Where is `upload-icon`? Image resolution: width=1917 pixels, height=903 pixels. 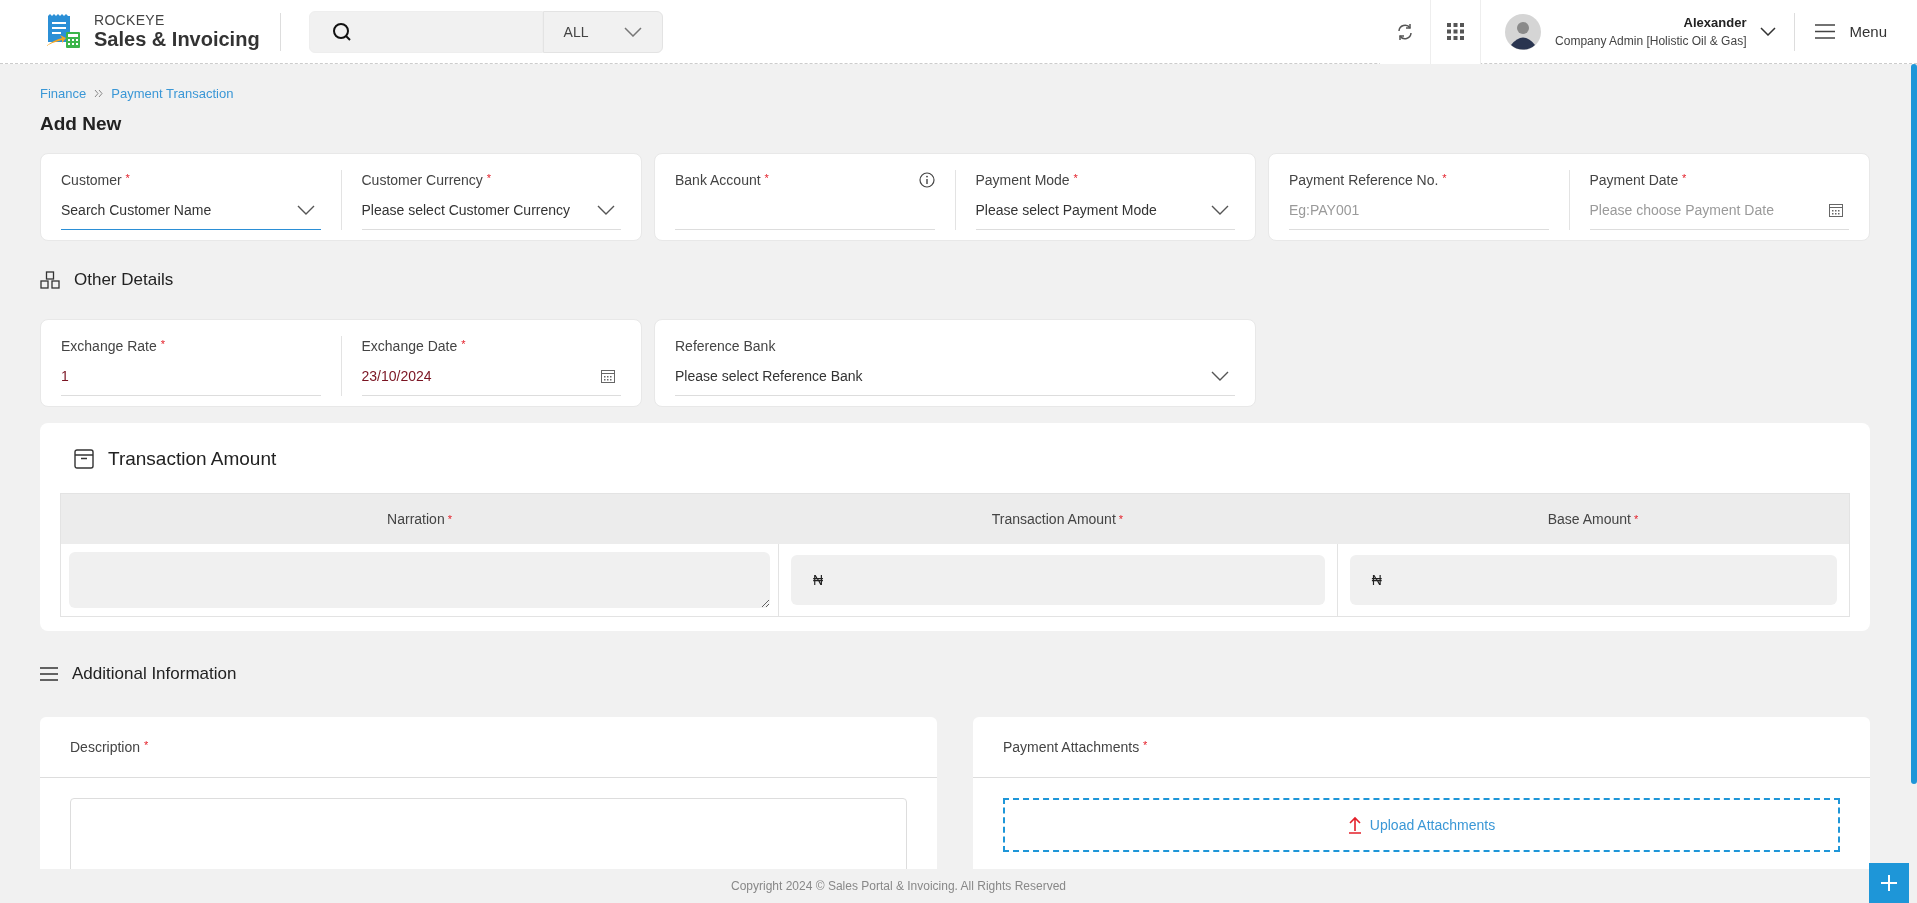 upload-icon is located at coordinates (1354, 825).